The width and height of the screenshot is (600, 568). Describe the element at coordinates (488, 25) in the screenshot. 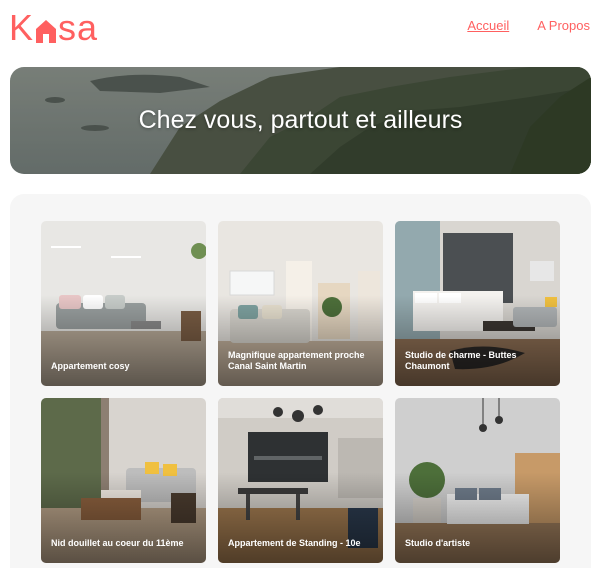

I see `nav-link-accueil: Accueil` at that location.